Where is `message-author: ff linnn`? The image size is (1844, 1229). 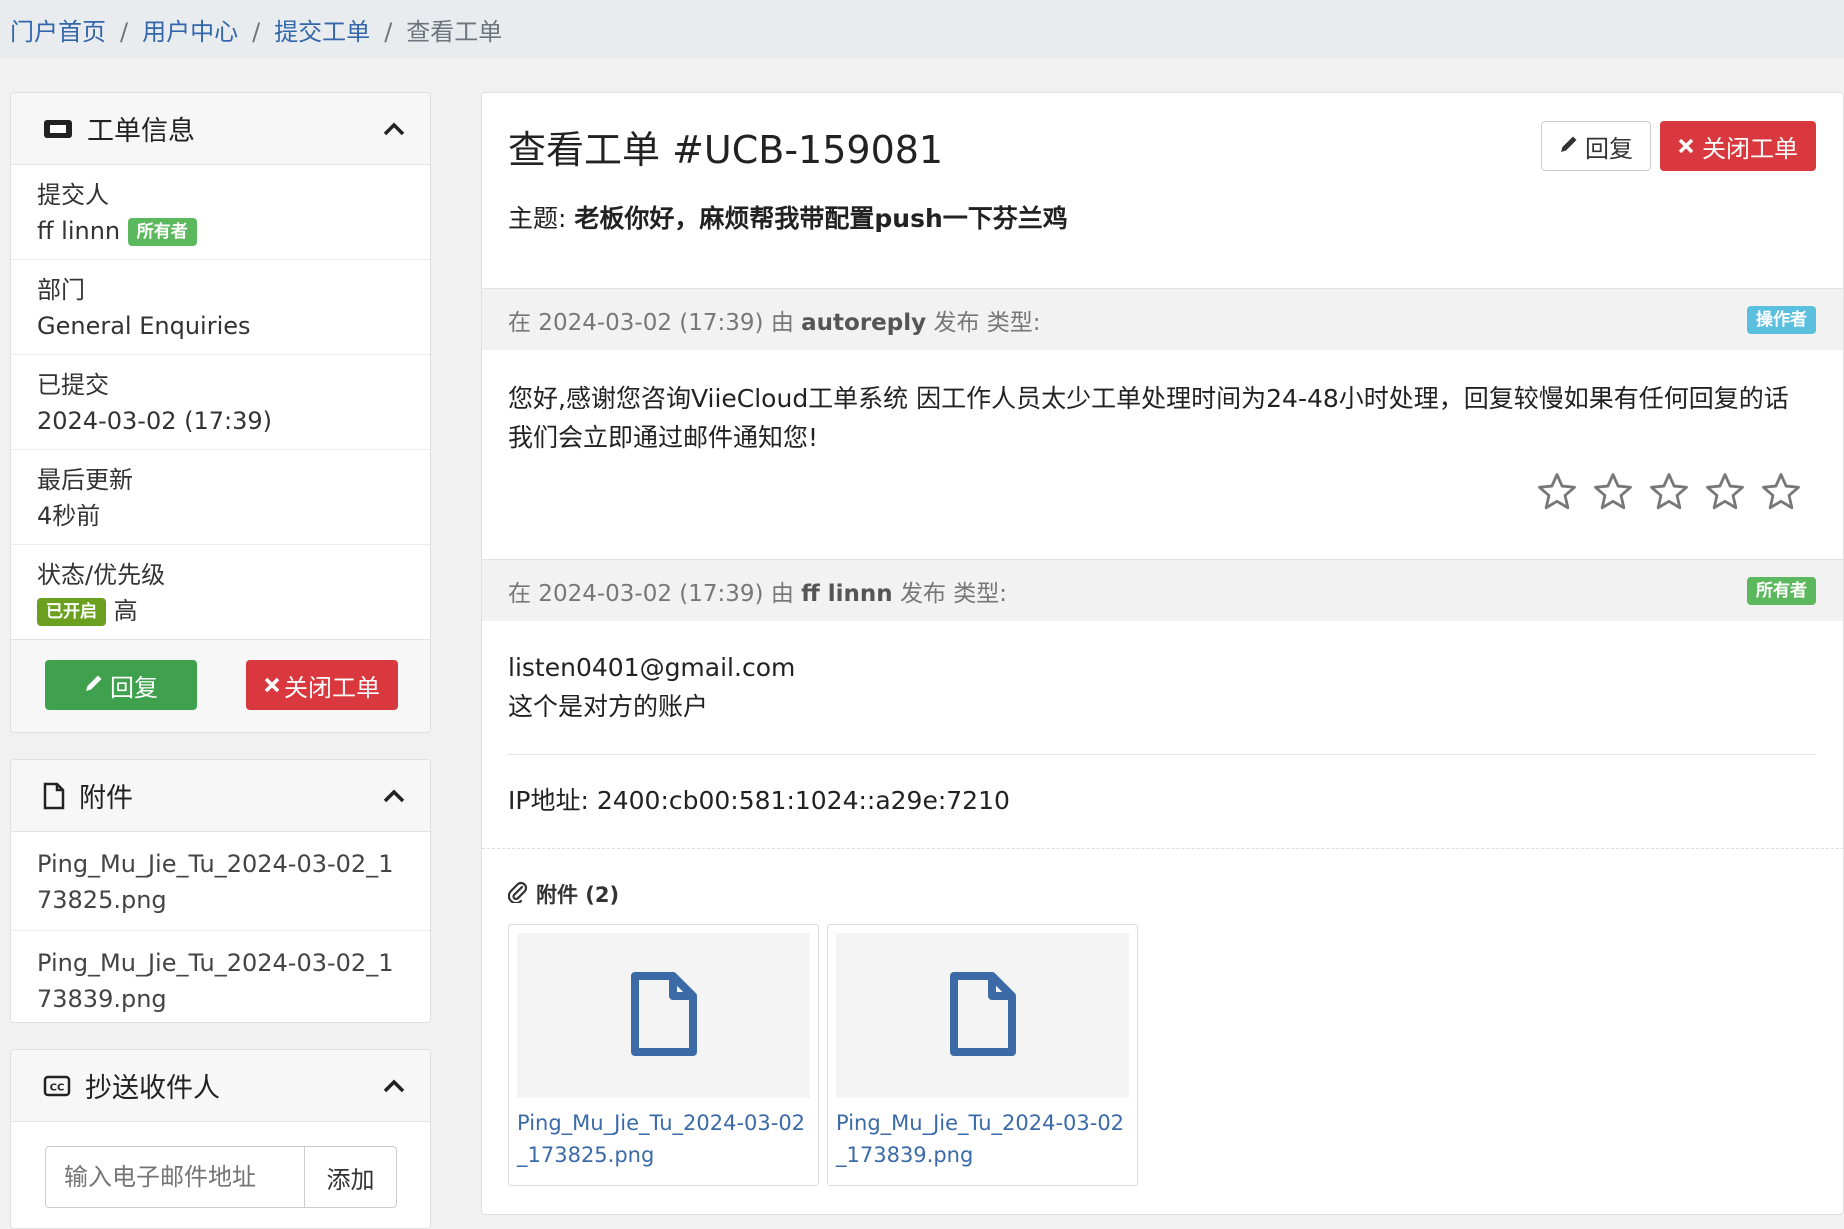
message-author: ff linnn is located at coordinates (847, 593).